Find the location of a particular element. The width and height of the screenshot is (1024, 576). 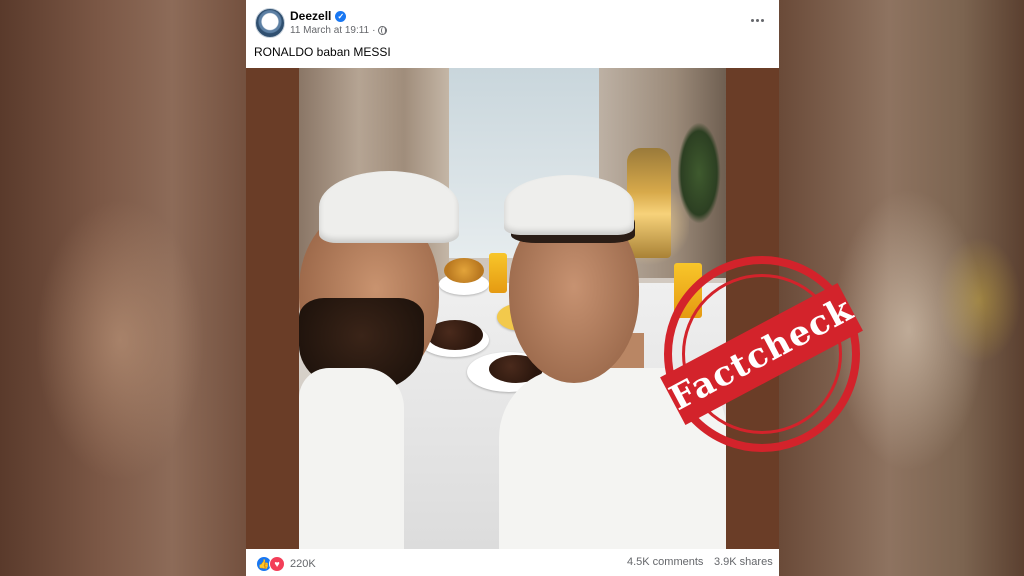

person-left-shirt is located at coordinates (351, 458).